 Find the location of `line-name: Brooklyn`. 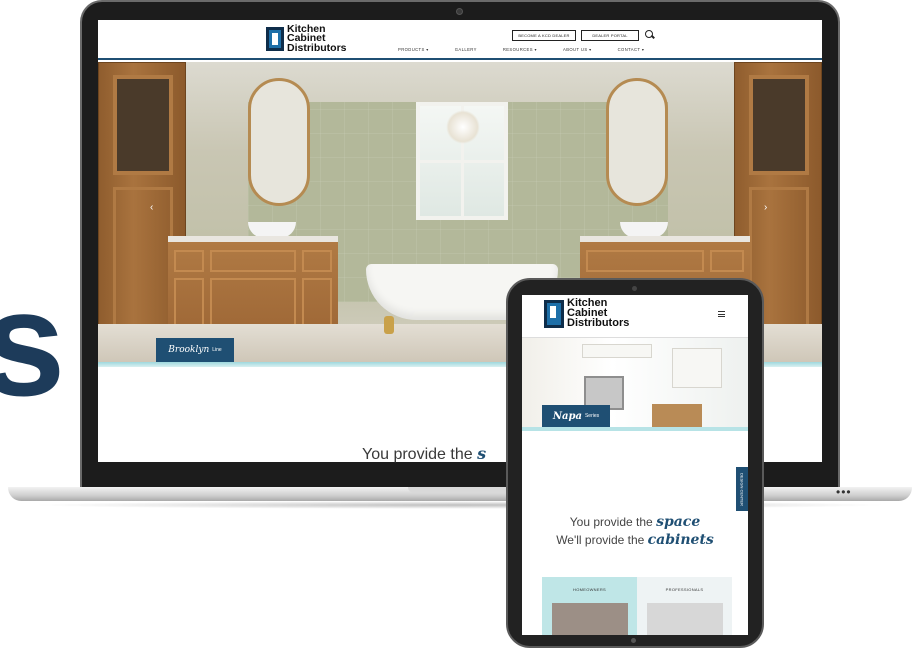

line-name: Brooklyn is located at coordinates (189, 350).